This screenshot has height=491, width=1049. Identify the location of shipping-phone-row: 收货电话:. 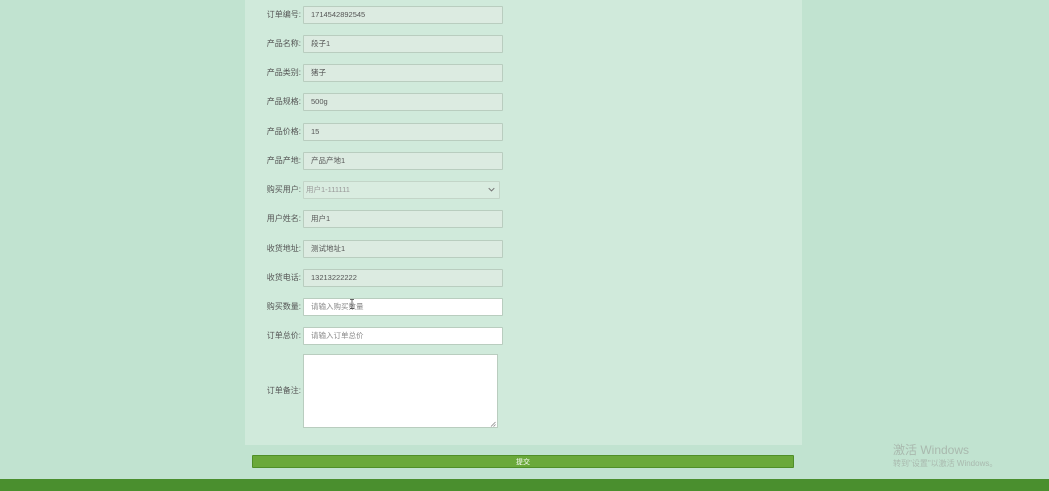
(523, 278).